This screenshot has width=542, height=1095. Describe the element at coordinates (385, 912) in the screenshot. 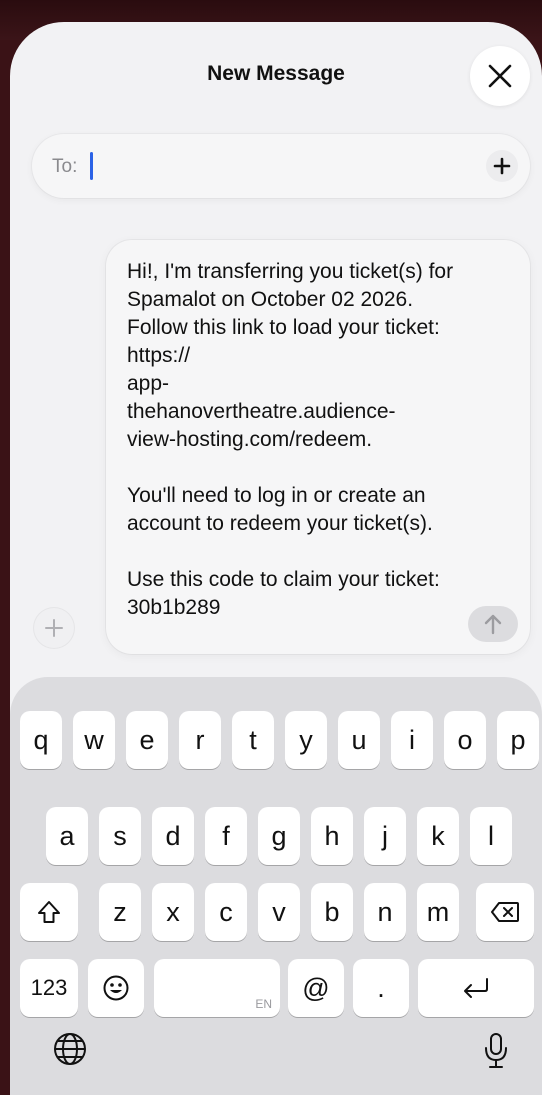

I see `key-n: n` at that location.